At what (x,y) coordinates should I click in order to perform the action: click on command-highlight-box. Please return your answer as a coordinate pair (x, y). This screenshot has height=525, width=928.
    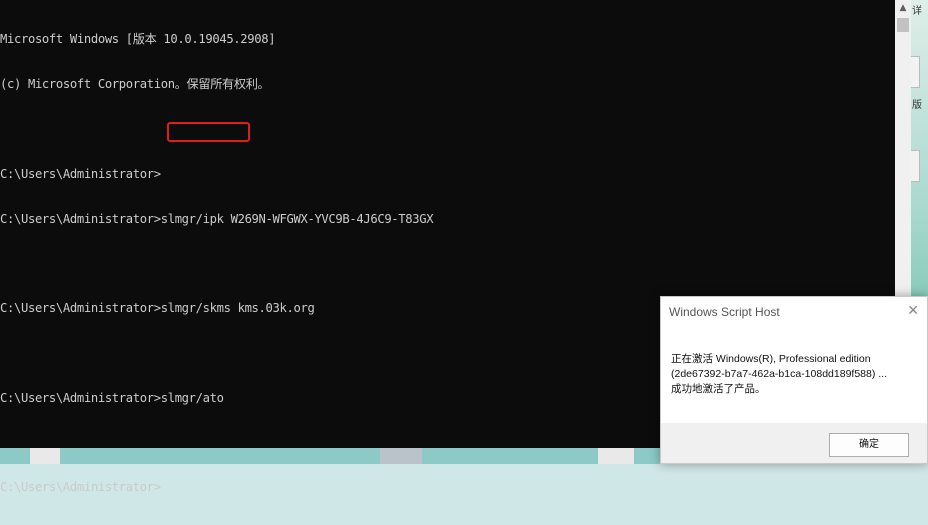
    Looking at the image, I should click on (208, 132).